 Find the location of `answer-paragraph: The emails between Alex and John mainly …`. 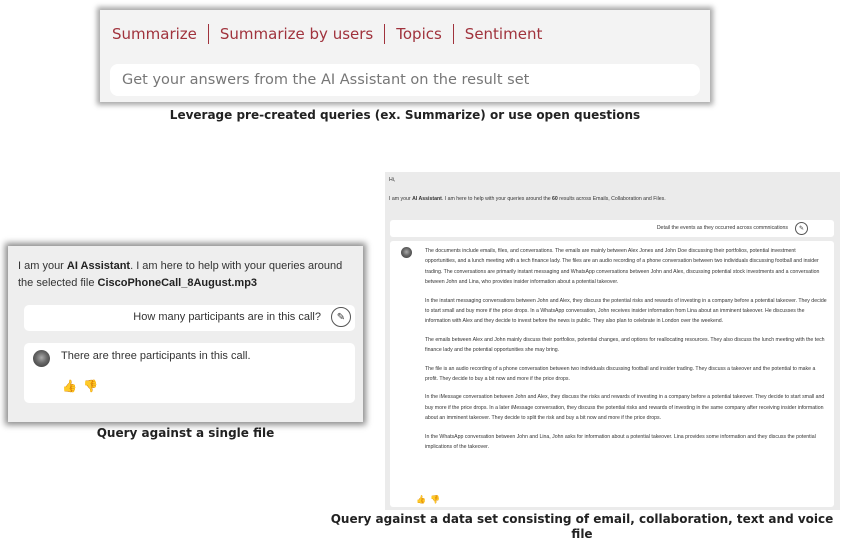

answer-paragraph: The emails between Alex and John mainly … is located at coordinates (625, 345).